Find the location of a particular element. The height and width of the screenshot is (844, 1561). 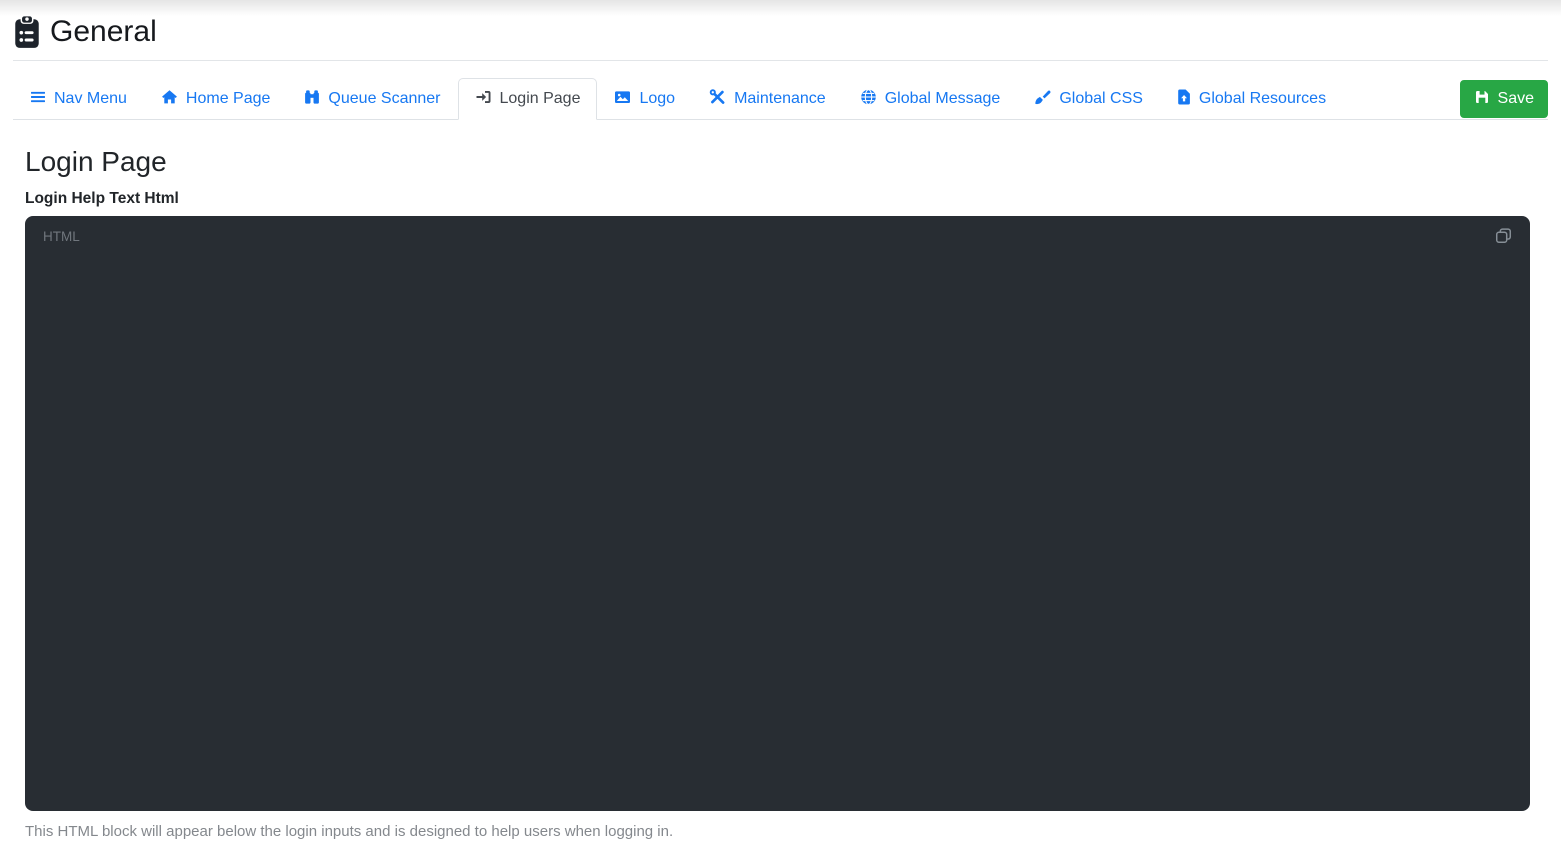

page-header: General is located at coordinates (780, 30).